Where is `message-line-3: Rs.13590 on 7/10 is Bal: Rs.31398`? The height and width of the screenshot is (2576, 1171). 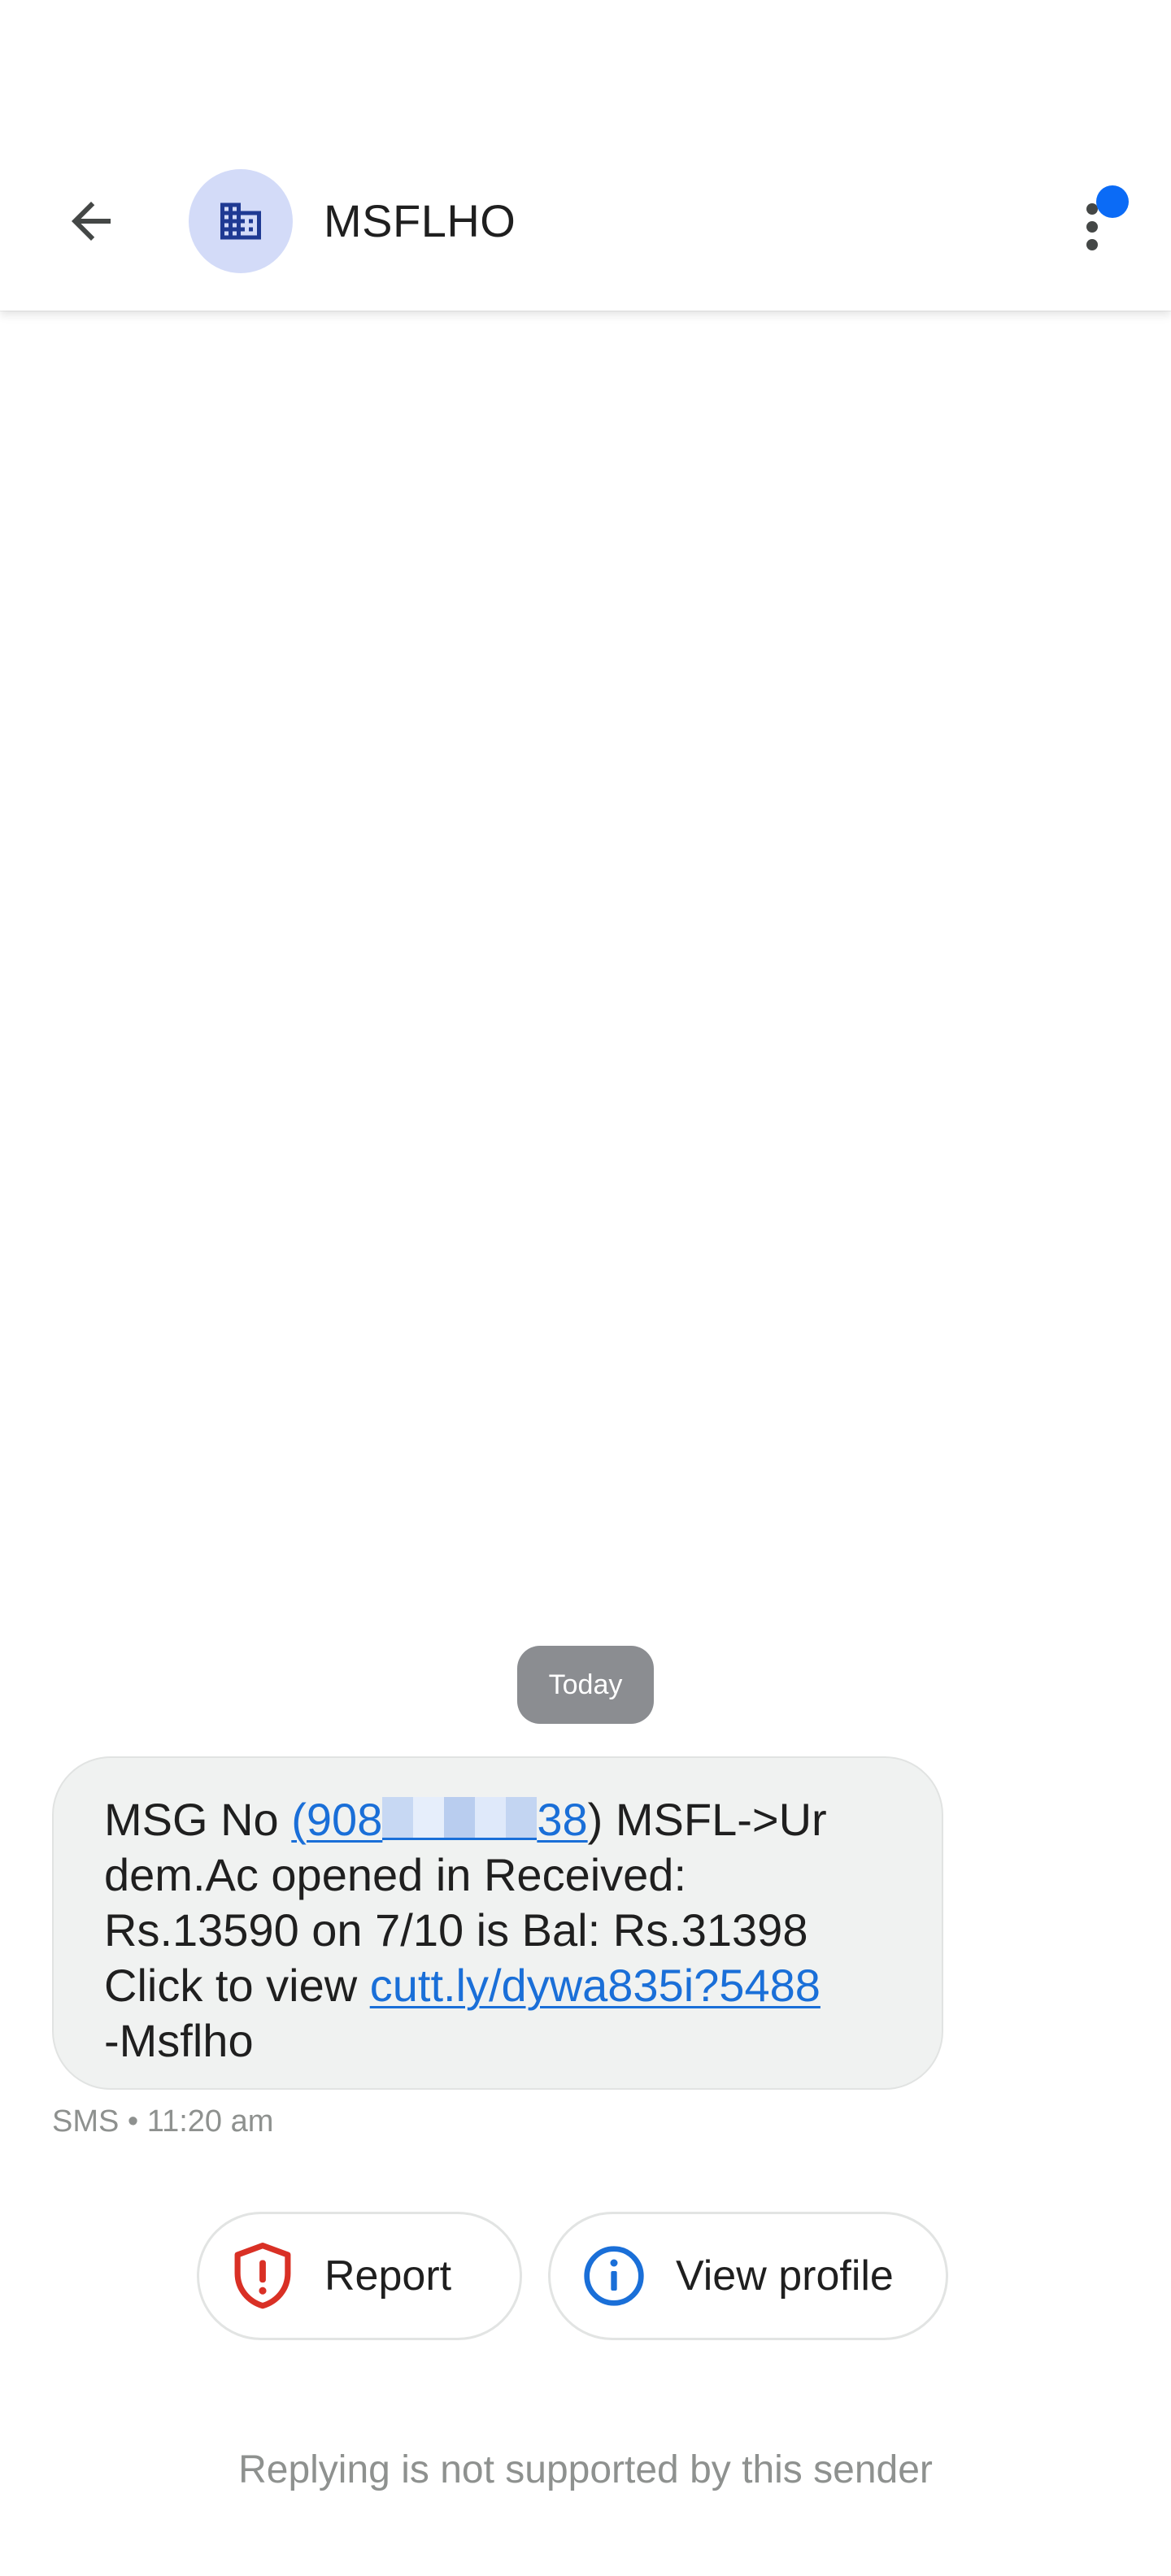
message-line-3: Rs.13590 on 7/10 is Bal: Rs.31398 is located at coordinates (456, 1930).